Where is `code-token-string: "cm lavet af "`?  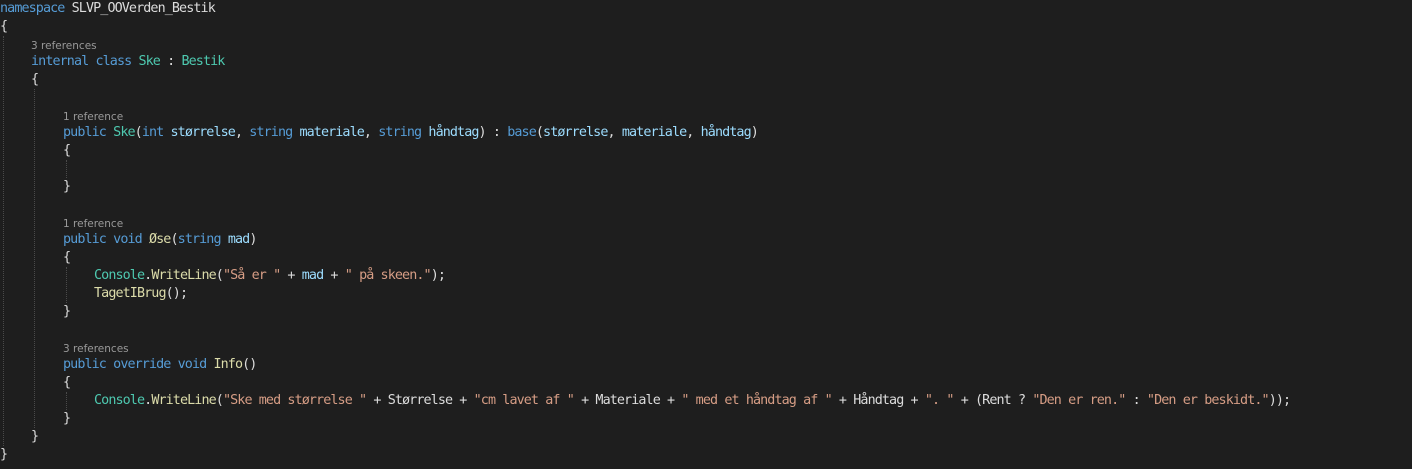 code-token-string: "cm lavet af " is located at coordinates (524, 400).